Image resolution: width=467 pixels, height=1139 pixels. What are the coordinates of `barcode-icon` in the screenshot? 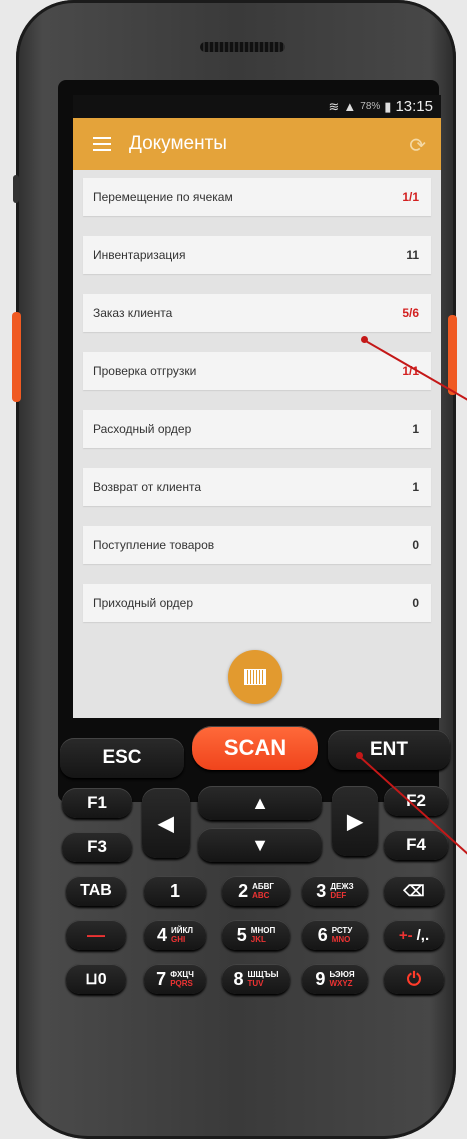 It's located at (255, 677).